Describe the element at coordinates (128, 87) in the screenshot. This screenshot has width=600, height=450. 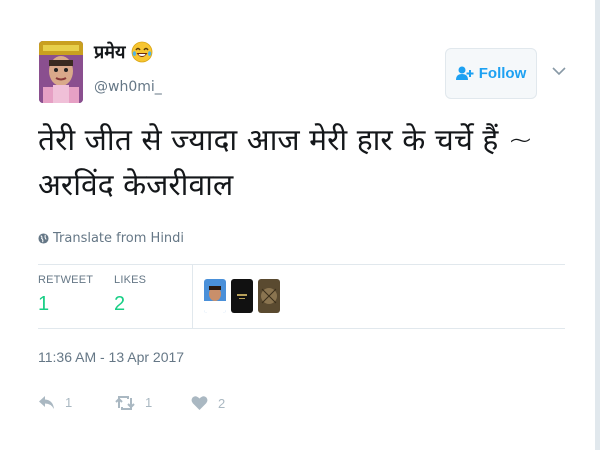
I see `user-handle: @wh0mi_` at that location.